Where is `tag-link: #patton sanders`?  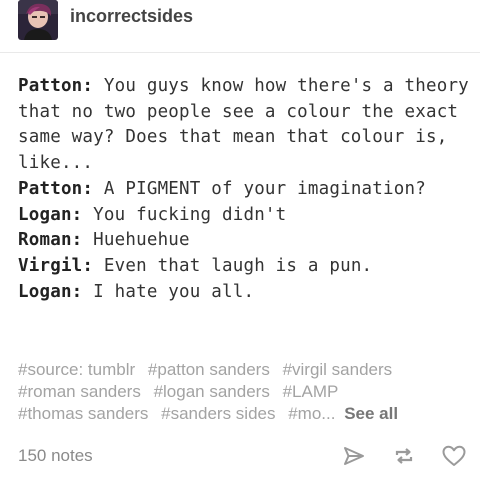
tag-link: #patton sanders is located at coordinates (209, 369).